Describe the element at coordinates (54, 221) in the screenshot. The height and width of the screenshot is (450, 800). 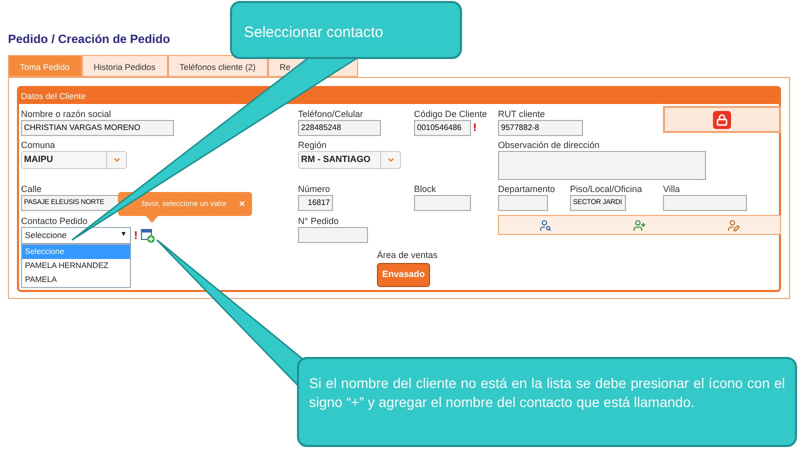
I see `field-label: Contacto Pedido` at that location.